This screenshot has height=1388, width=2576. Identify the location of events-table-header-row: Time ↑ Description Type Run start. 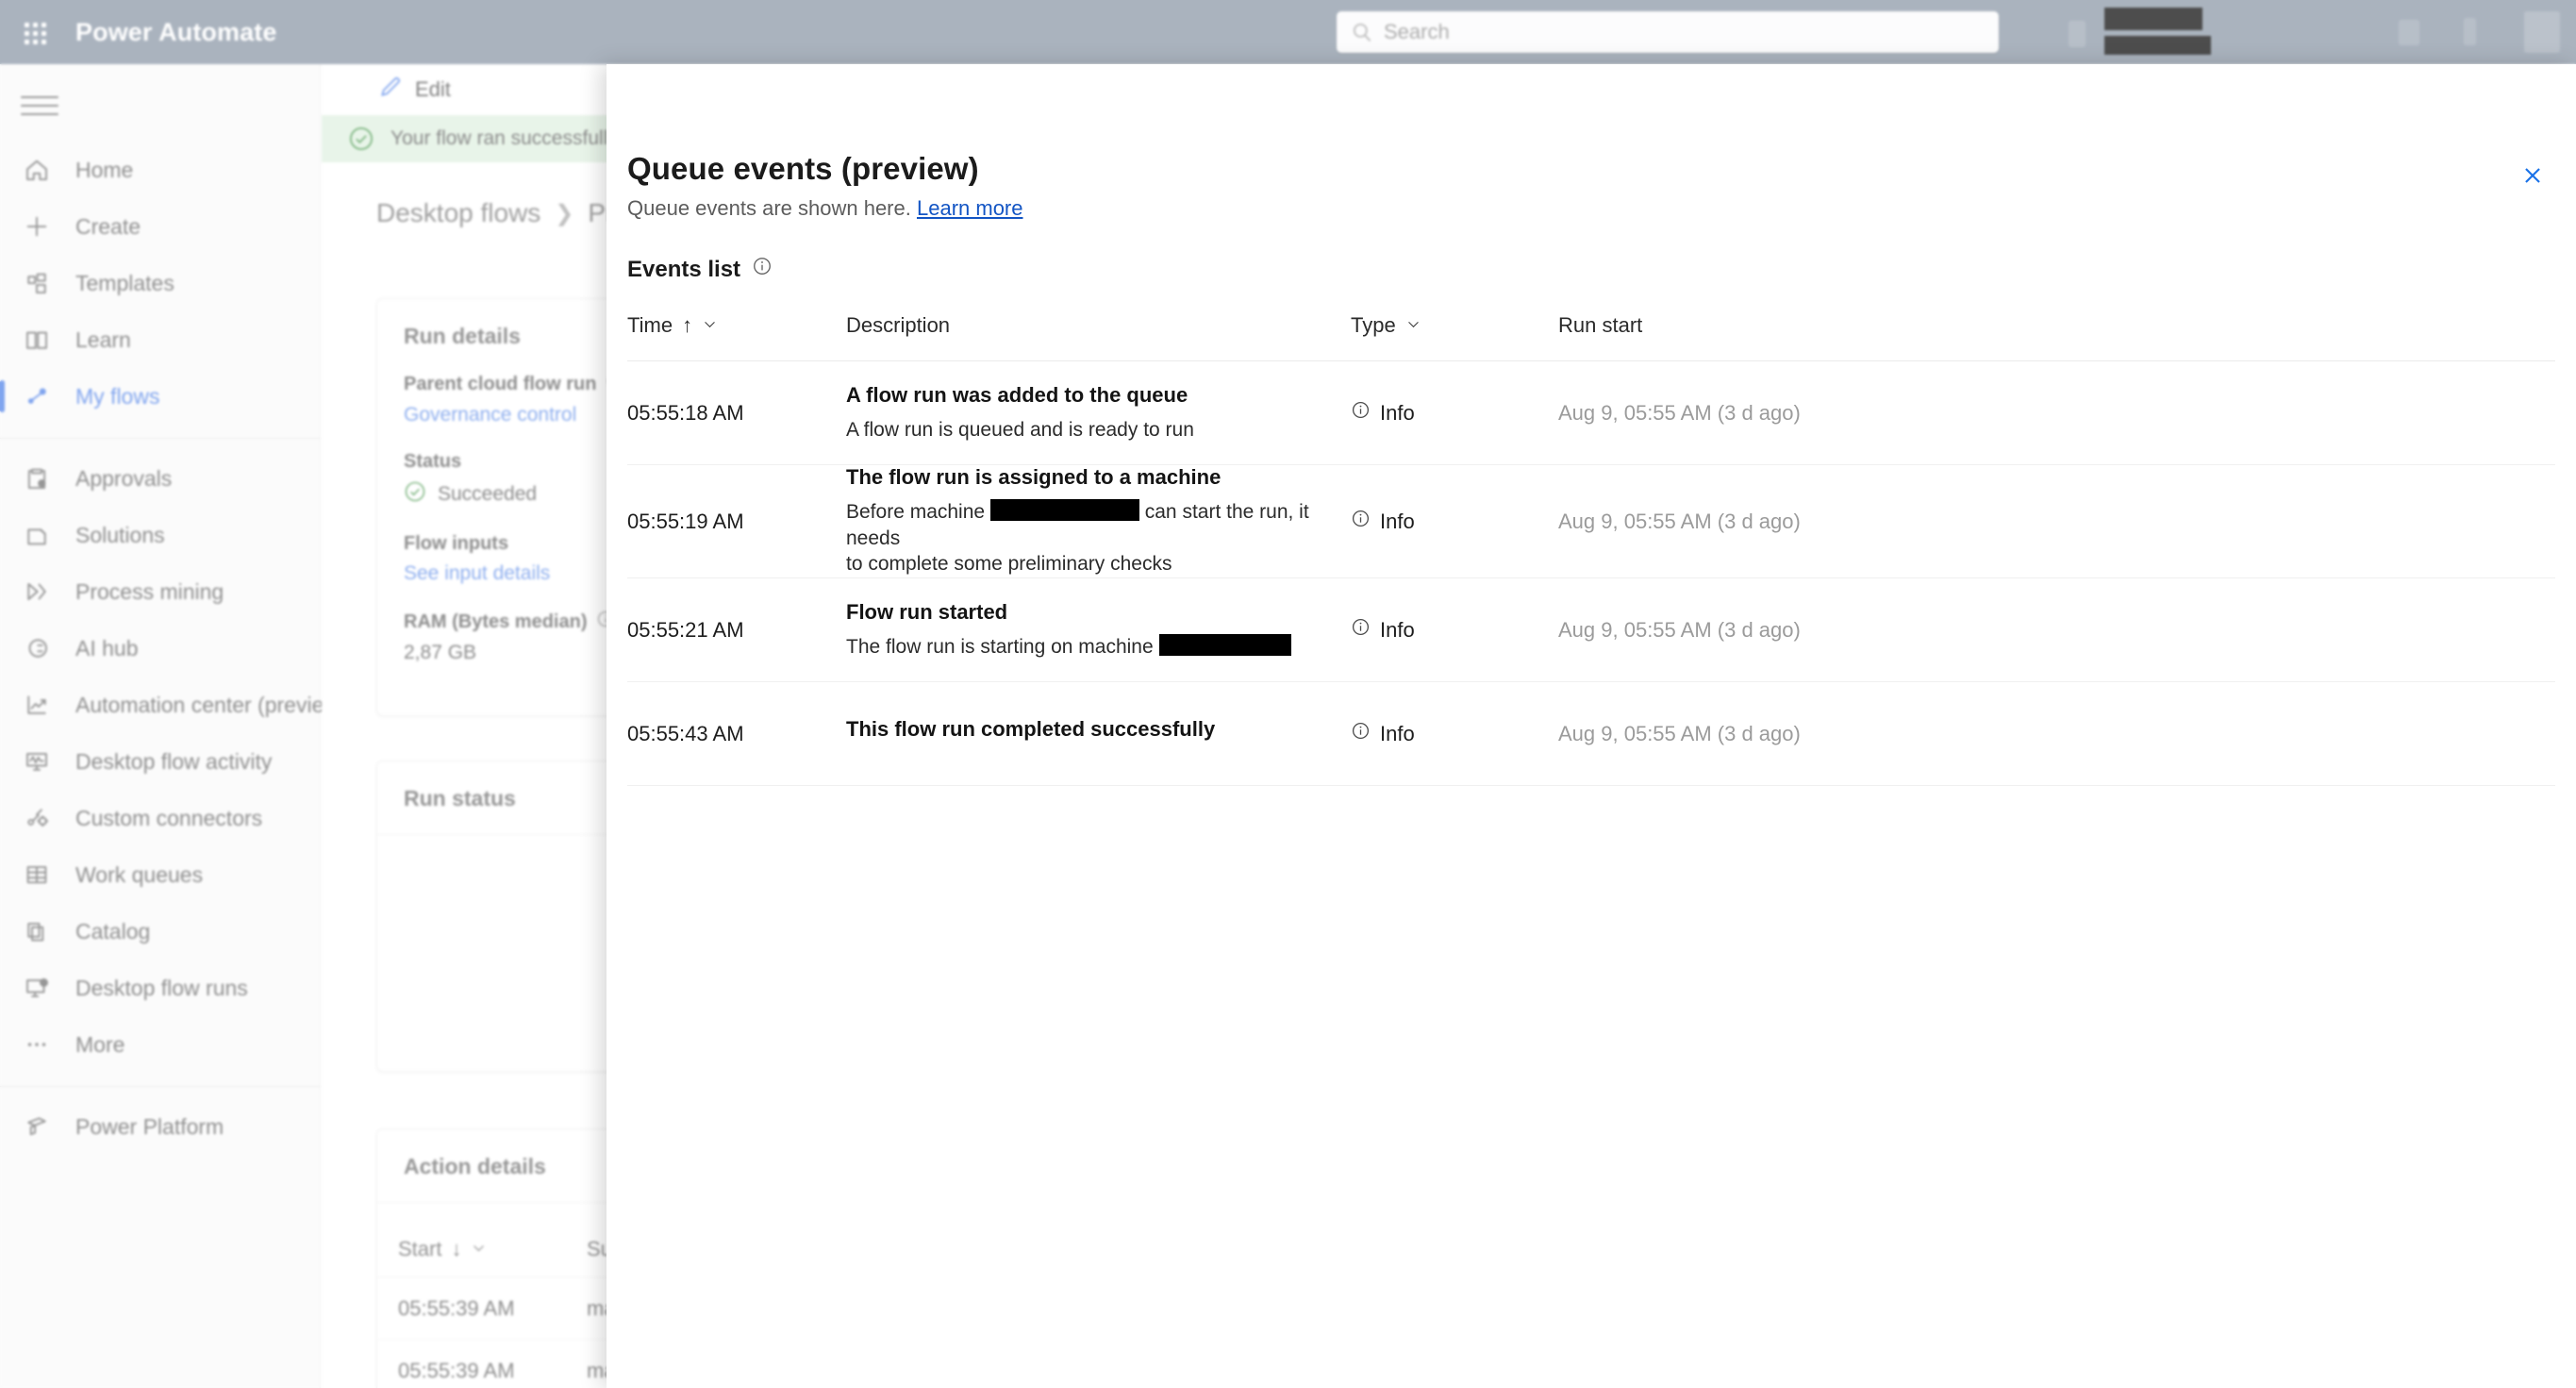
(1591, 337).